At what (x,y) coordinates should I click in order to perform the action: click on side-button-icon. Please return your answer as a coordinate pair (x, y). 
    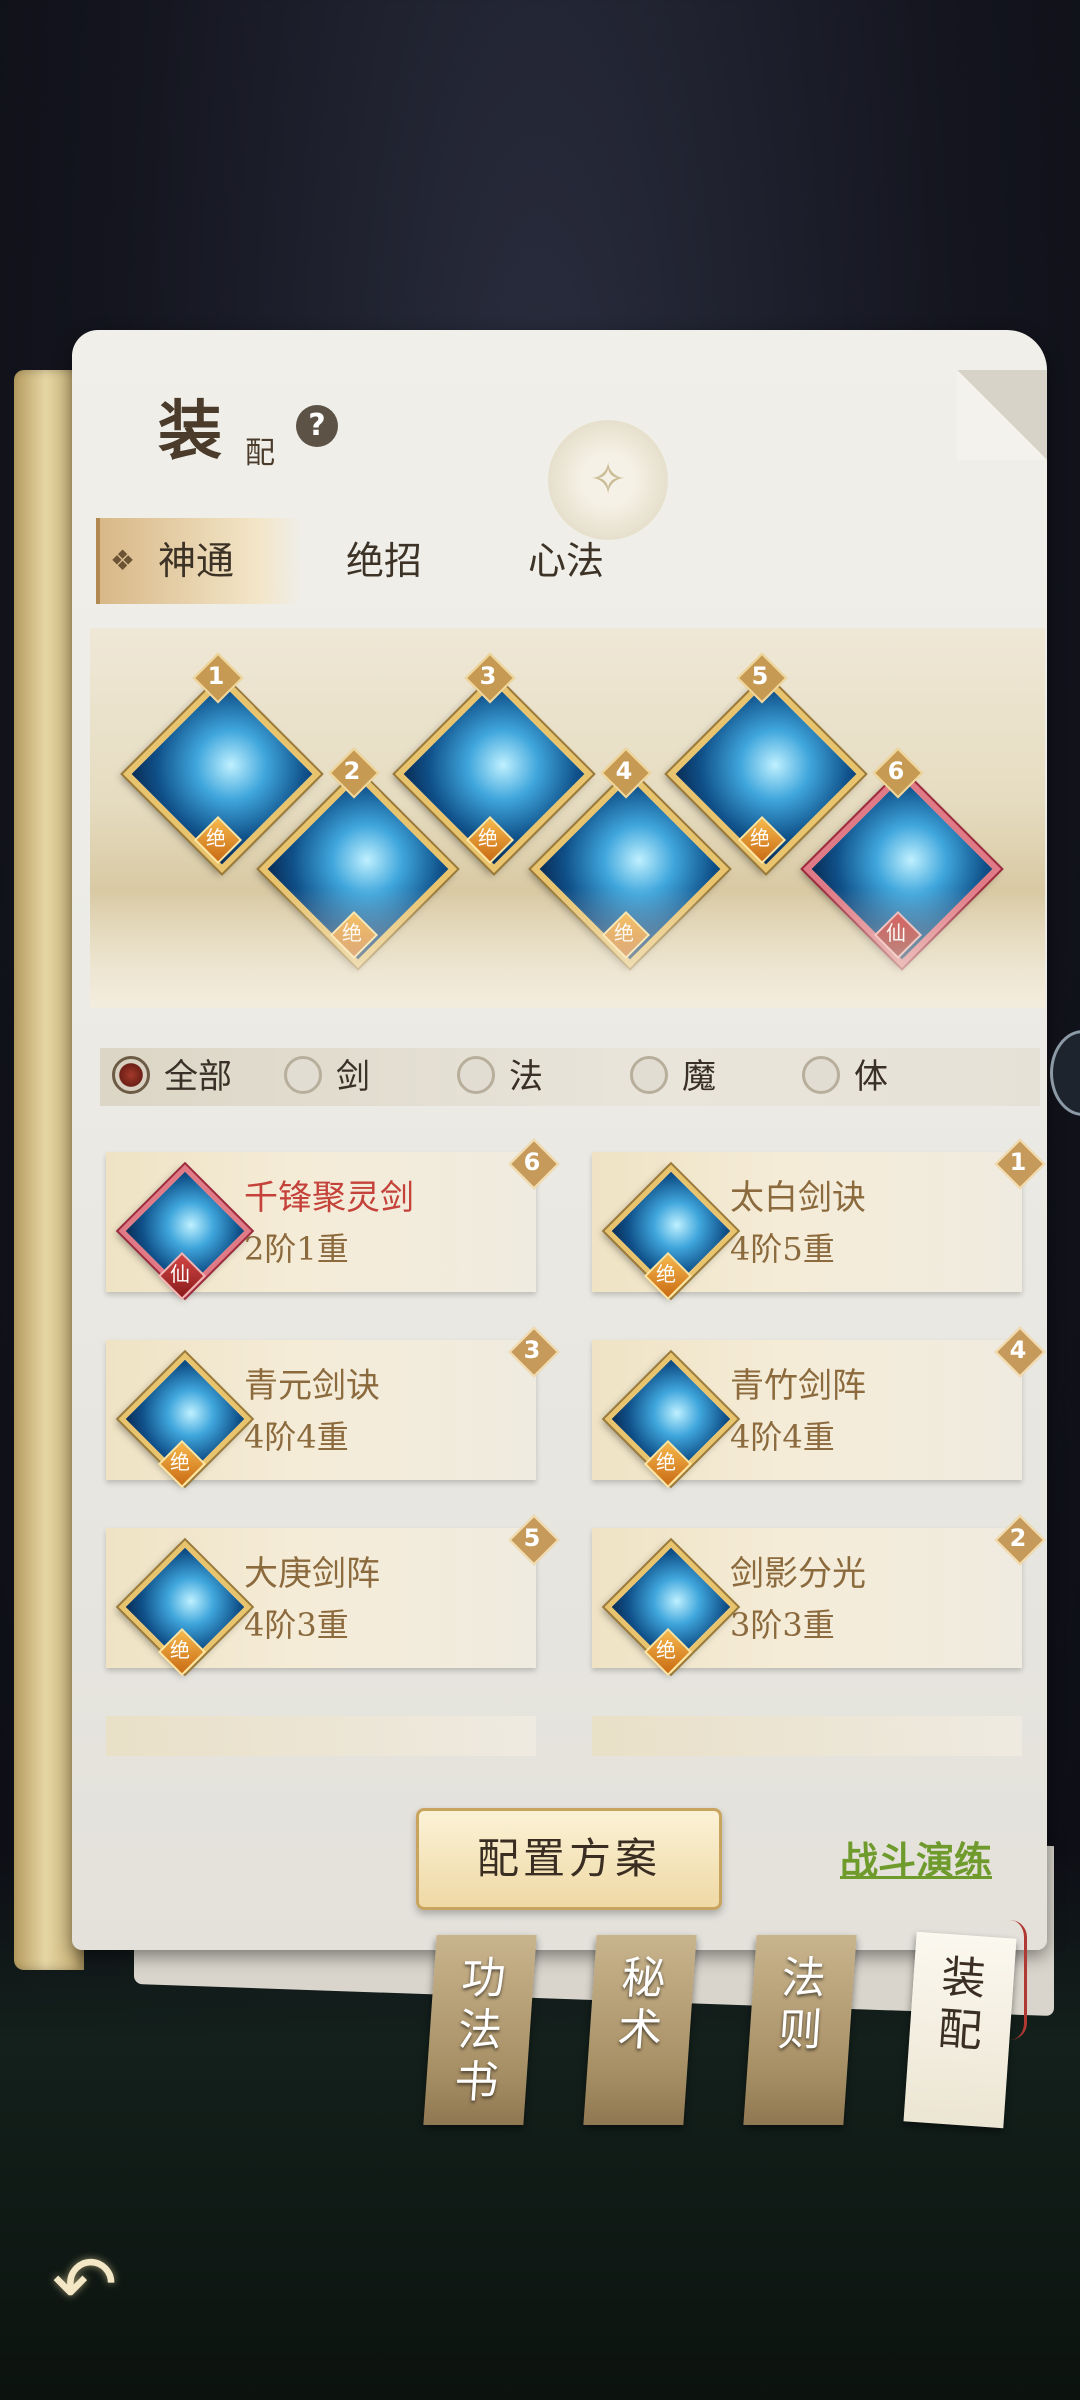
    Looking at the image, I should click on (1065, 1073).